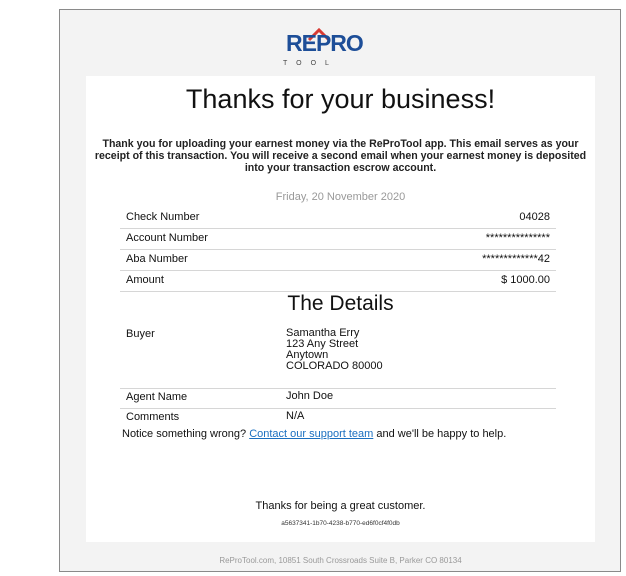 Image resolution: width=626 pixels, height=576 pixels. I want to click on receipt-row-value: $ 1000.00, so click(525, 280).